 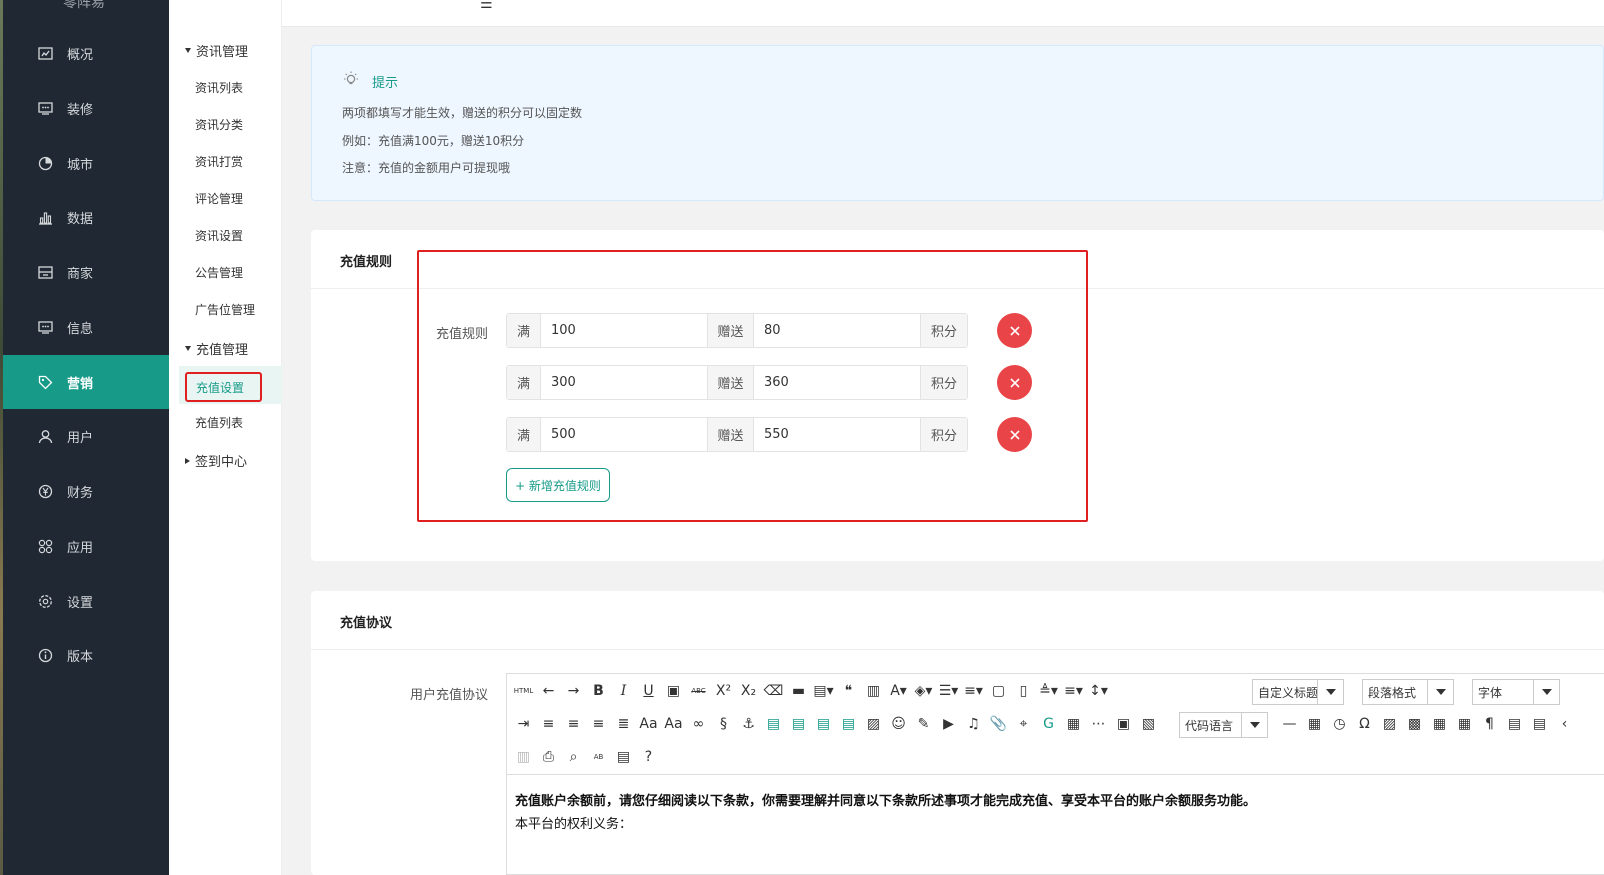 I want to click on spellcheck-icon: AB, so click(x=598, y=757).